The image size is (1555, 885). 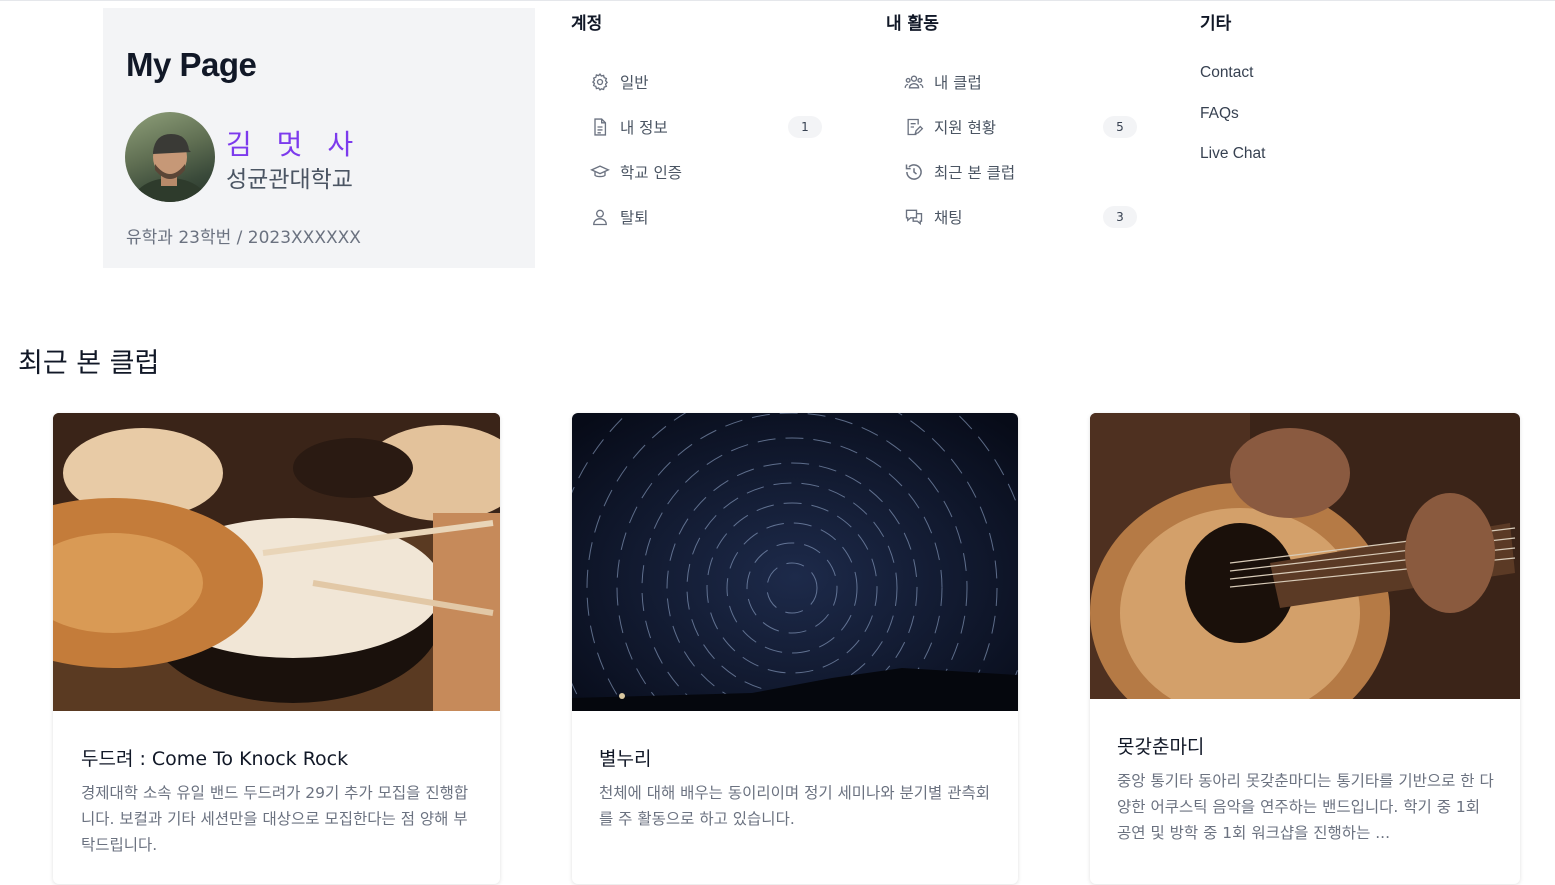 I want to click on menu-item-my-info: 내 정보, so click(x=629, y=127).